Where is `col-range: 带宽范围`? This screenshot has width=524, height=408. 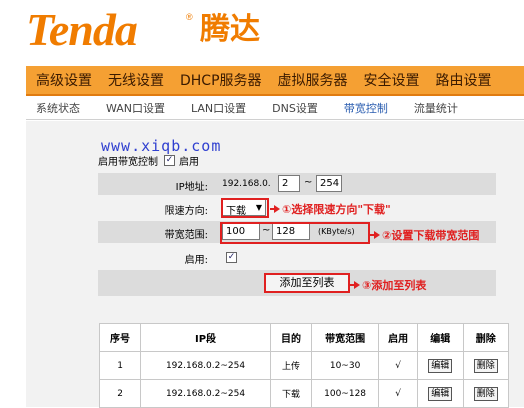
col-range: 带宽范围 is located at coordinates (345, 337).